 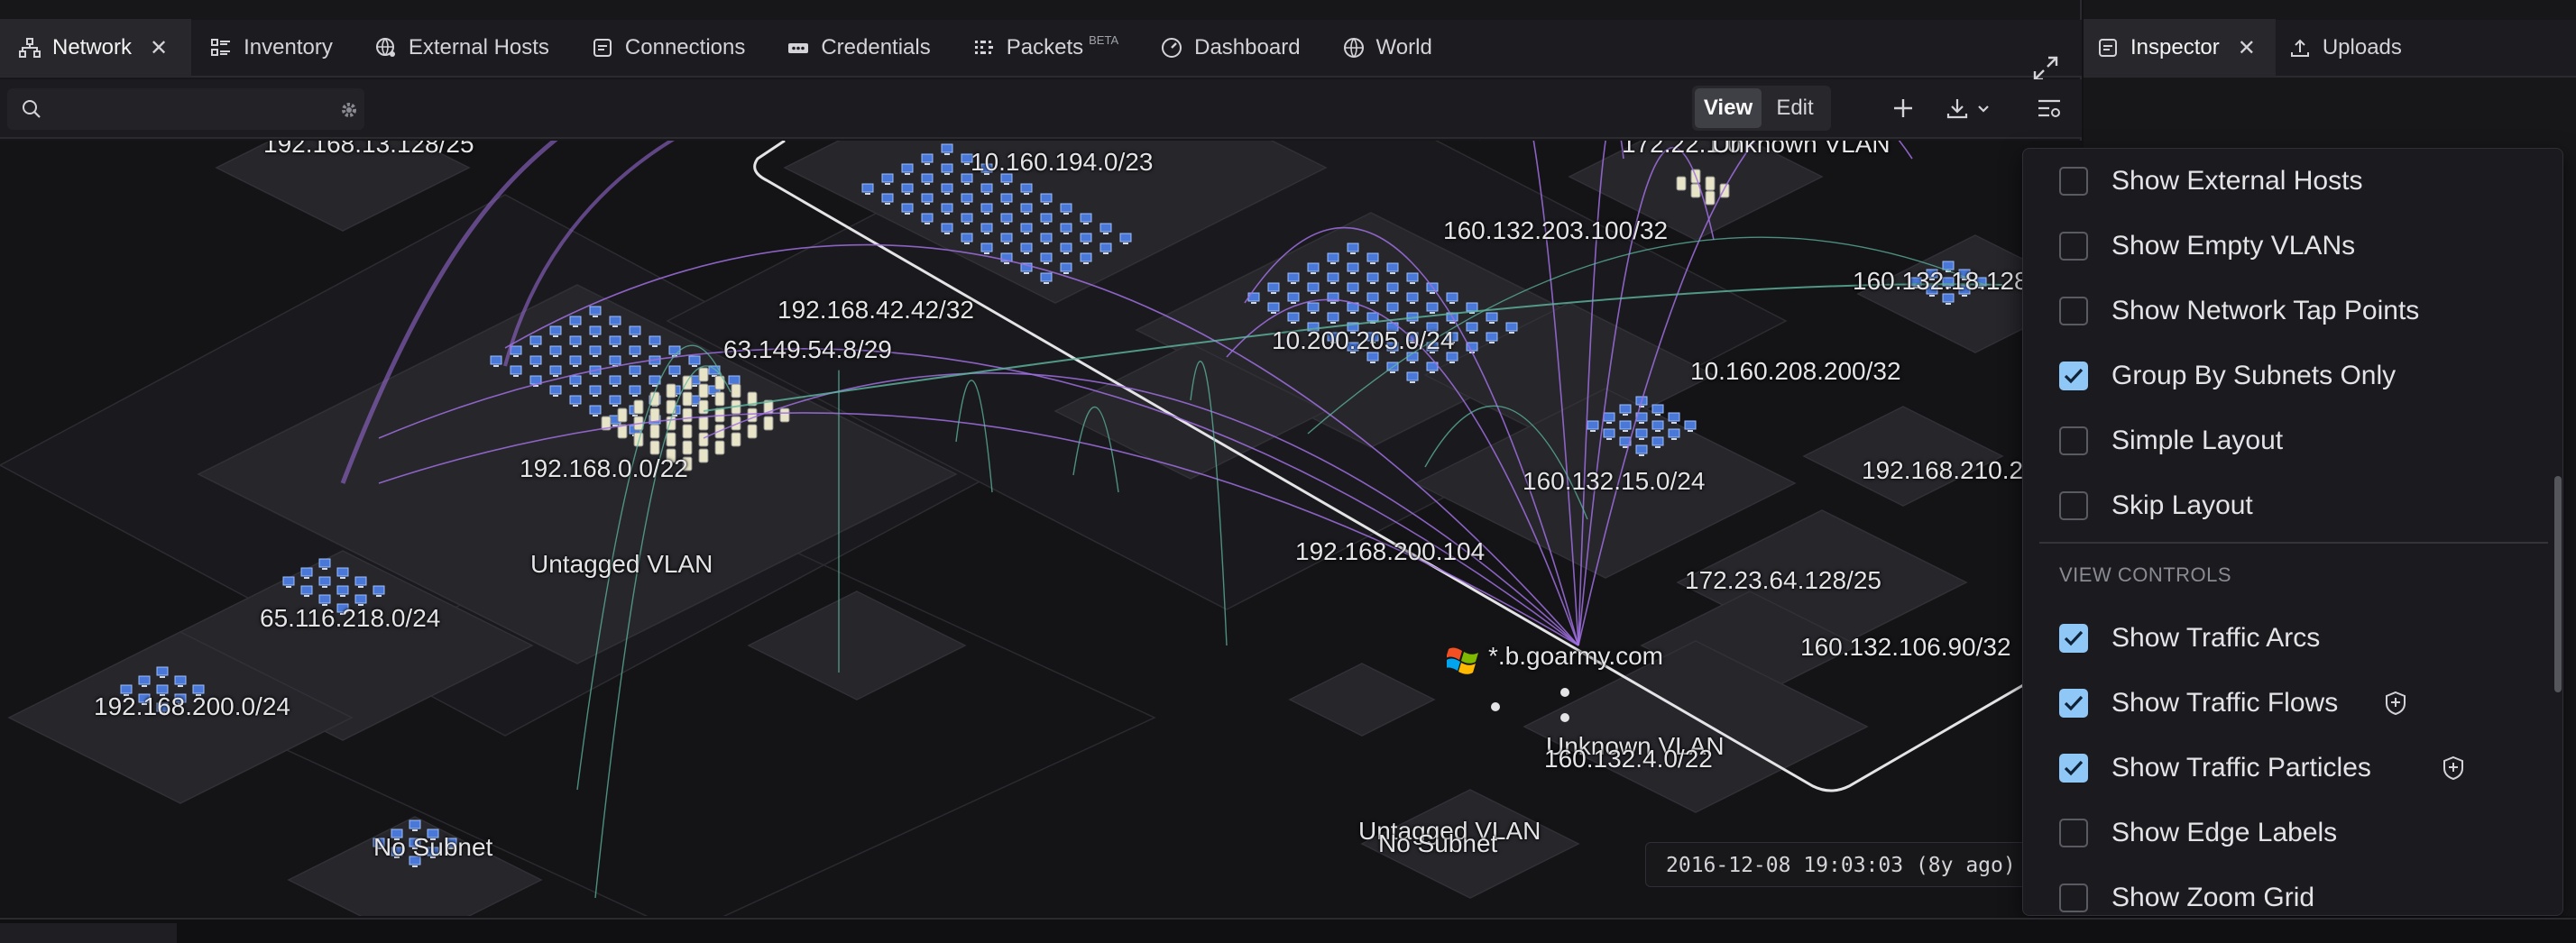 I want to click on option-show-empty-vlans: Show Empty VLANs, so click(x=2275, y=246).